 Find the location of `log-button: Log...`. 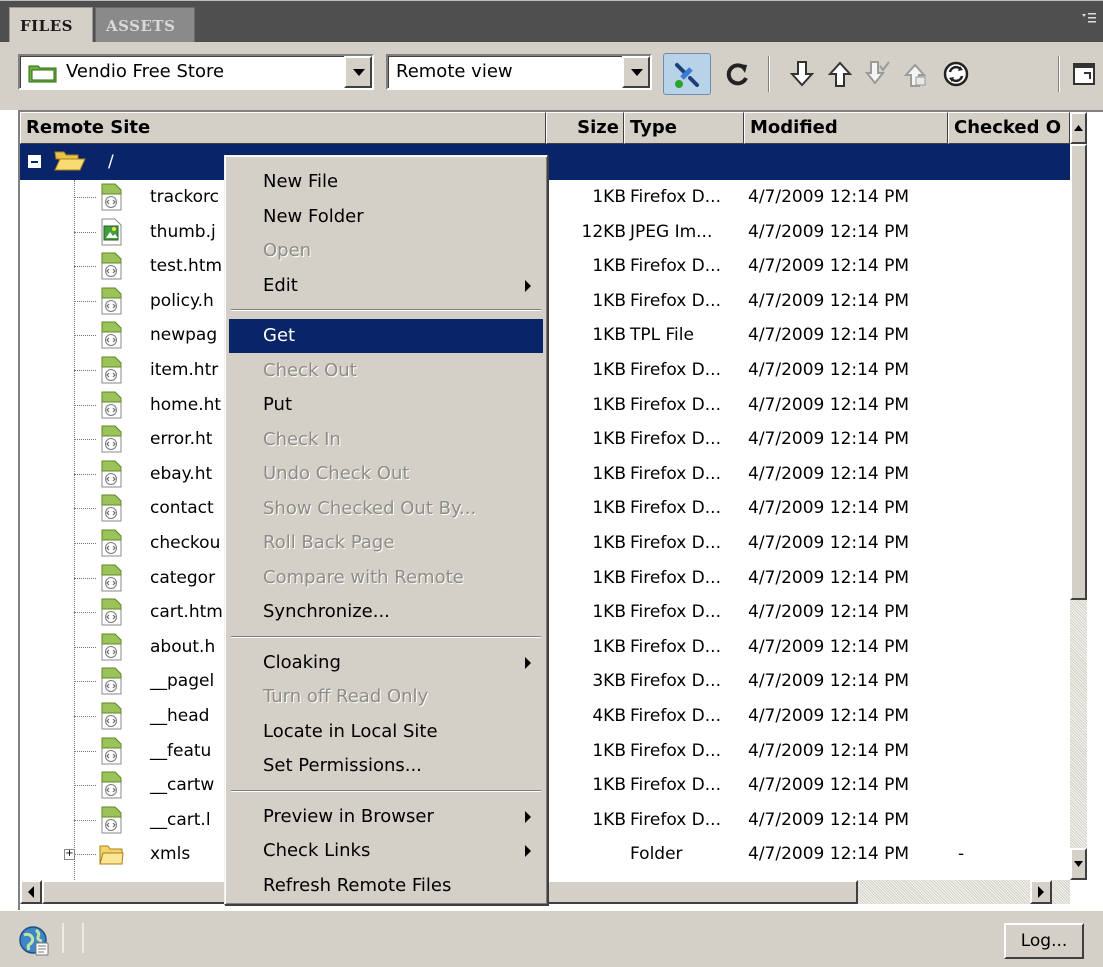

log-button: Log... is located at coordinates (1044, 941).